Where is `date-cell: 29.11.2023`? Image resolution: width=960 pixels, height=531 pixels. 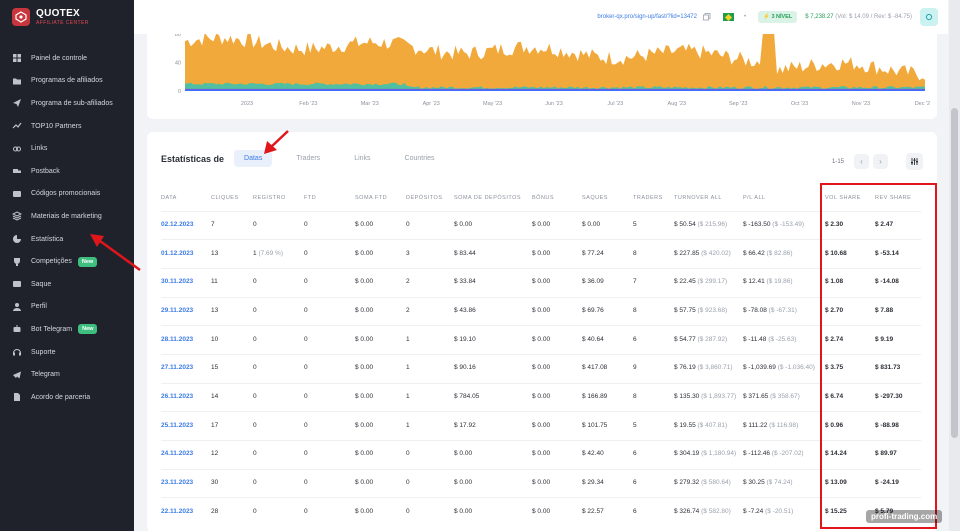 date-cell: 29.11.2023 is located at coordinates (186, 311).